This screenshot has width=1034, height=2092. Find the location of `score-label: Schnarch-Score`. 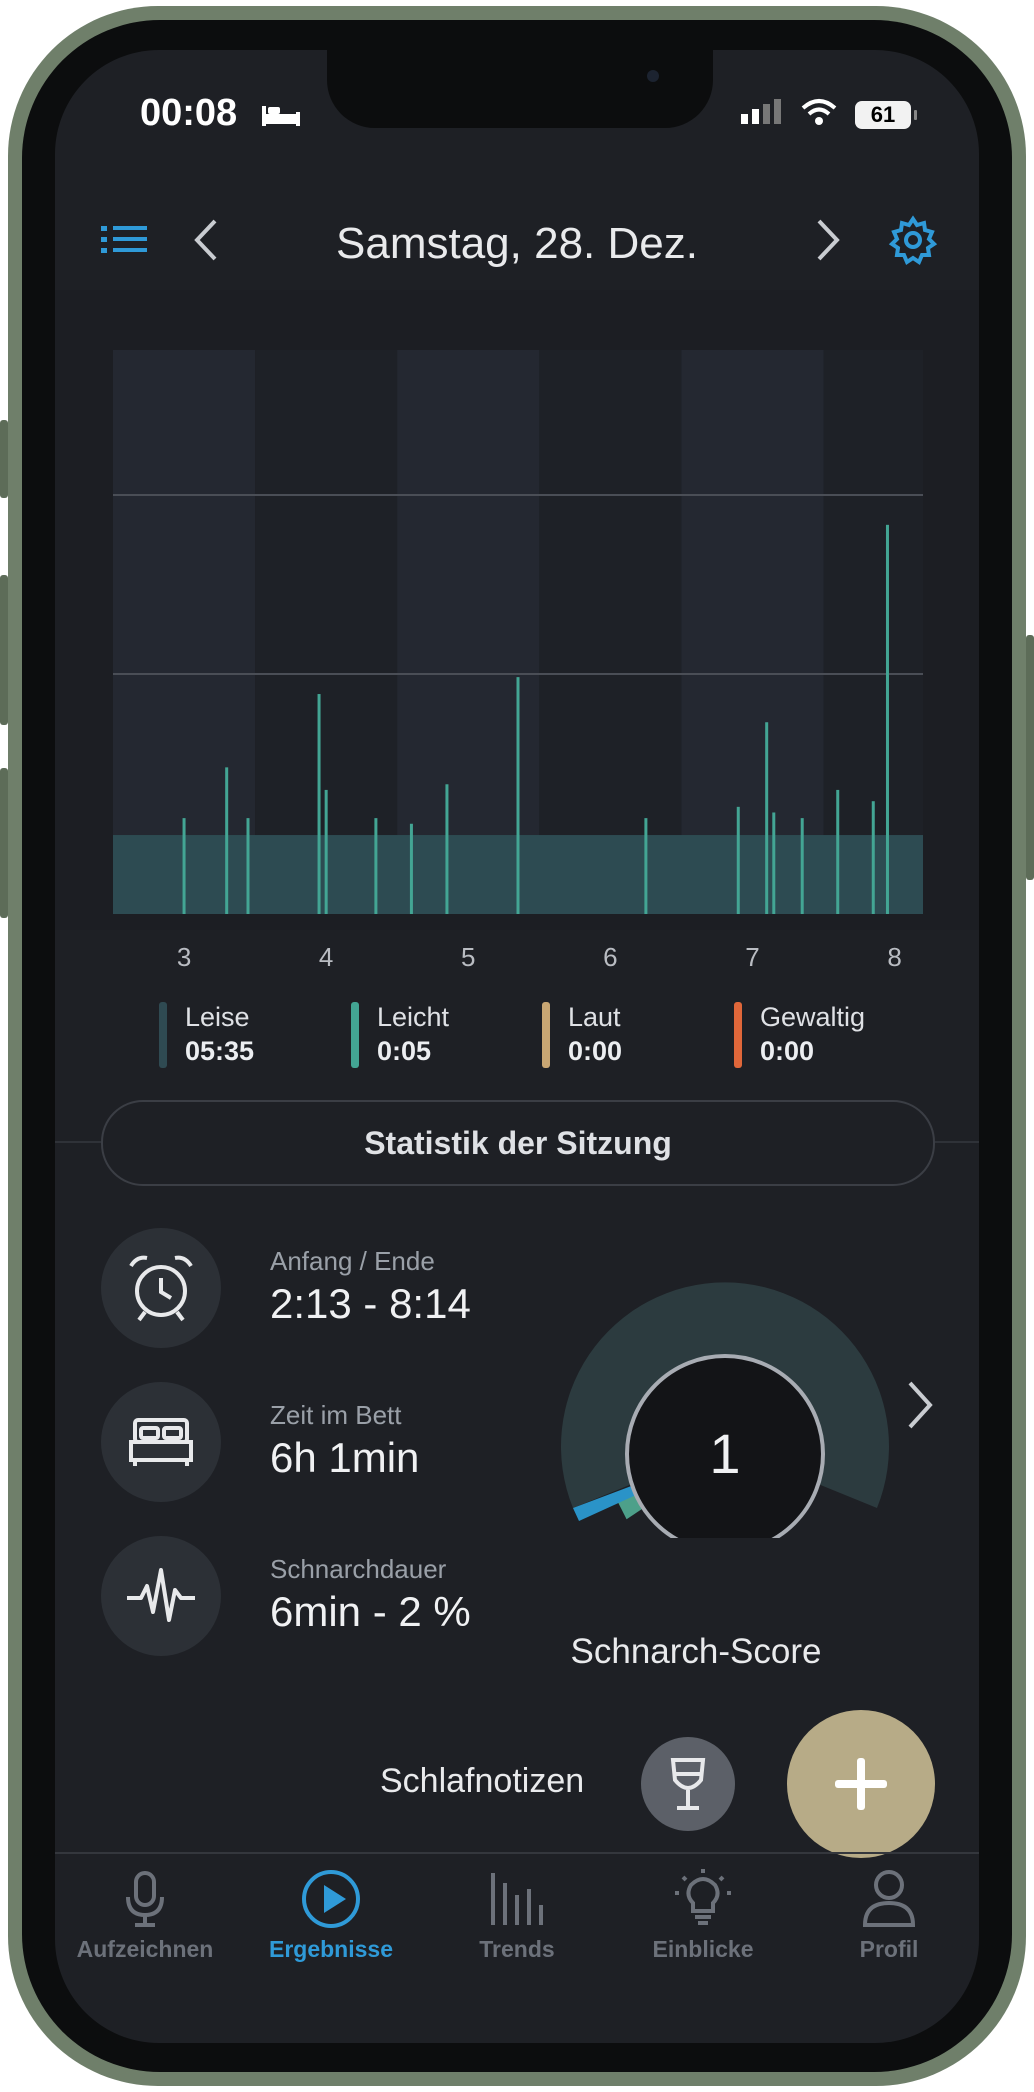

score-label: Schnarch-Score is located at coordinates (696, 1651).